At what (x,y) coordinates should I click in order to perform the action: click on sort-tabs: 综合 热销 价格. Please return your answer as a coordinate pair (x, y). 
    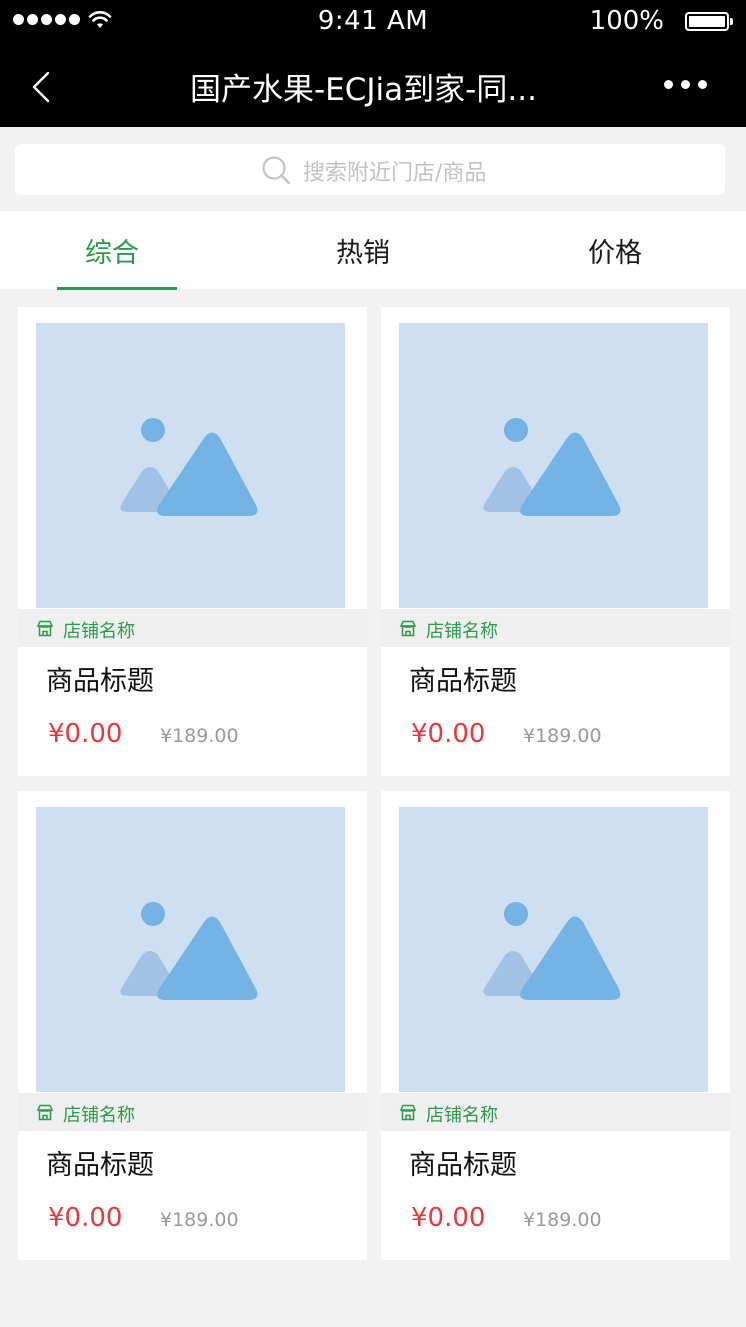
    Looking at the image, I should click on (373, 250).